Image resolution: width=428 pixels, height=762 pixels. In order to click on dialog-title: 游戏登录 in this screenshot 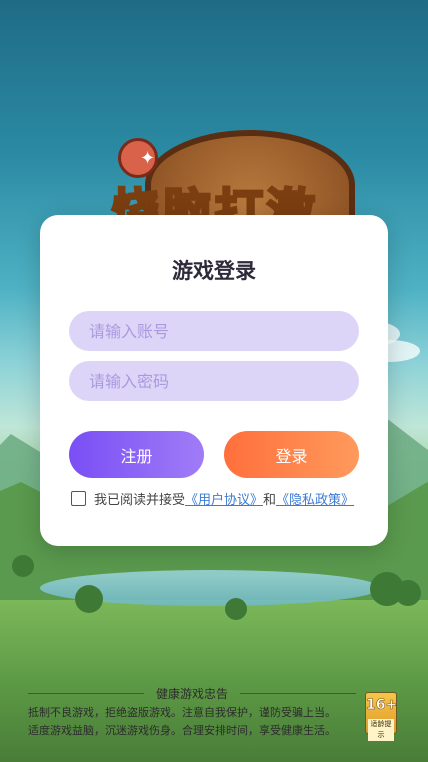, I will do `click(214, 271)`.